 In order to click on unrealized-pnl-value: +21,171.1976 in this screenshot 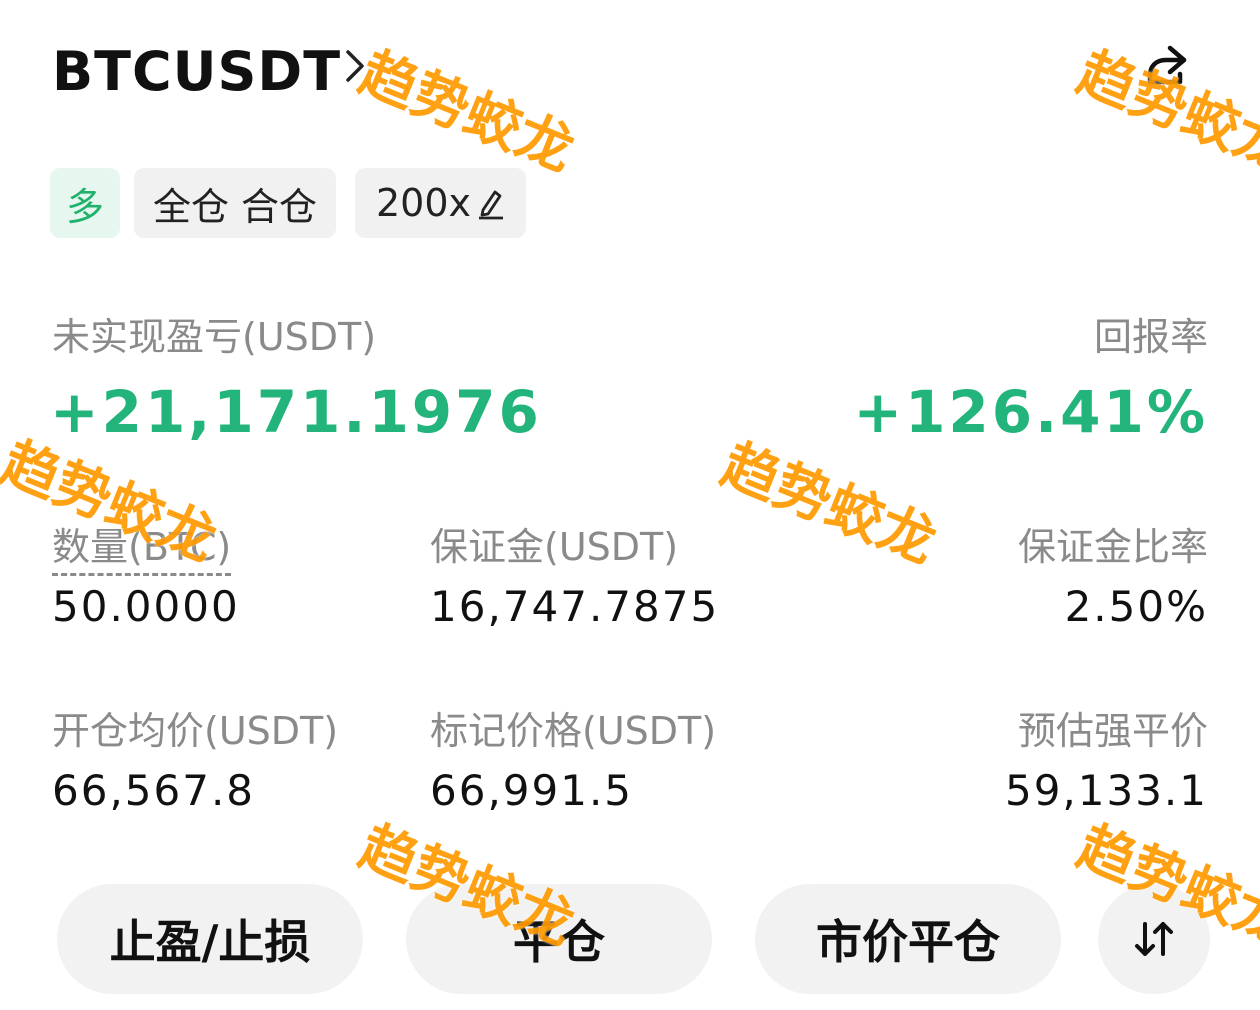, I will do `click(296, 412)`.